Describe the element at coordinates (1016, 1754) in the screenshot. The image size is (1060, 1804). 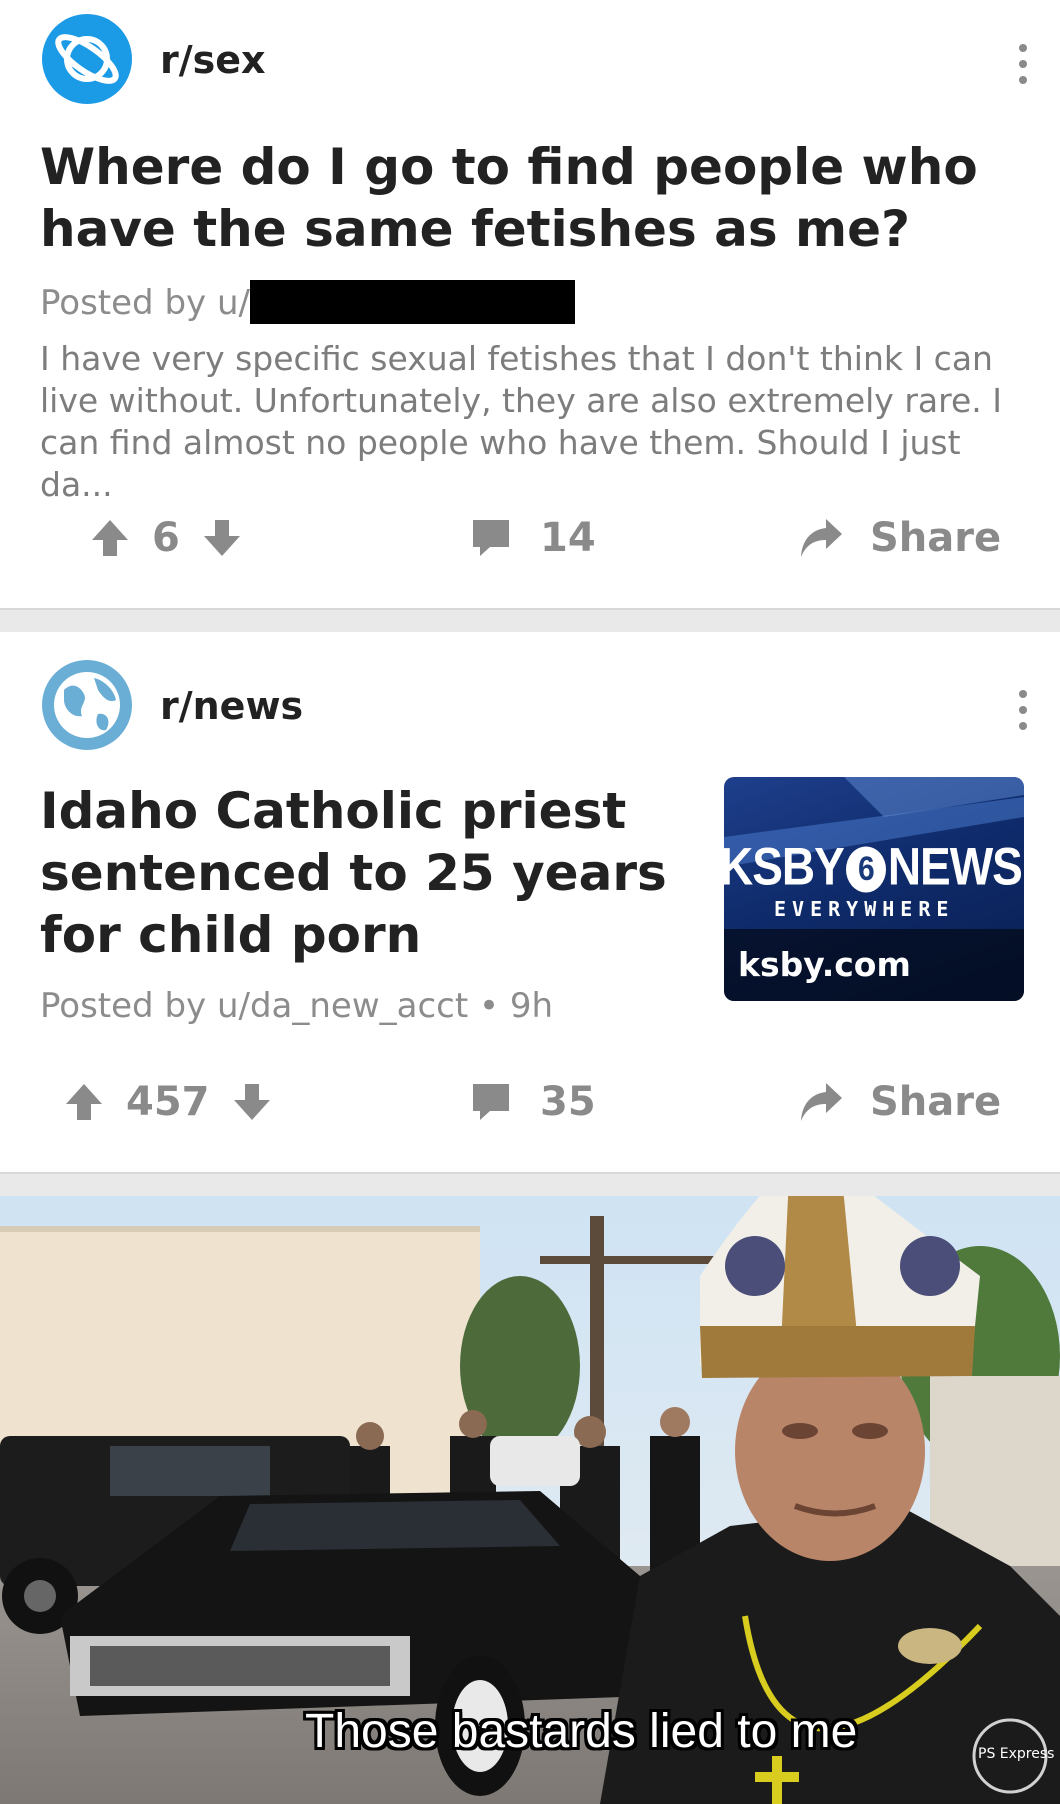
I see `watermark-text: PS Express` at that location.